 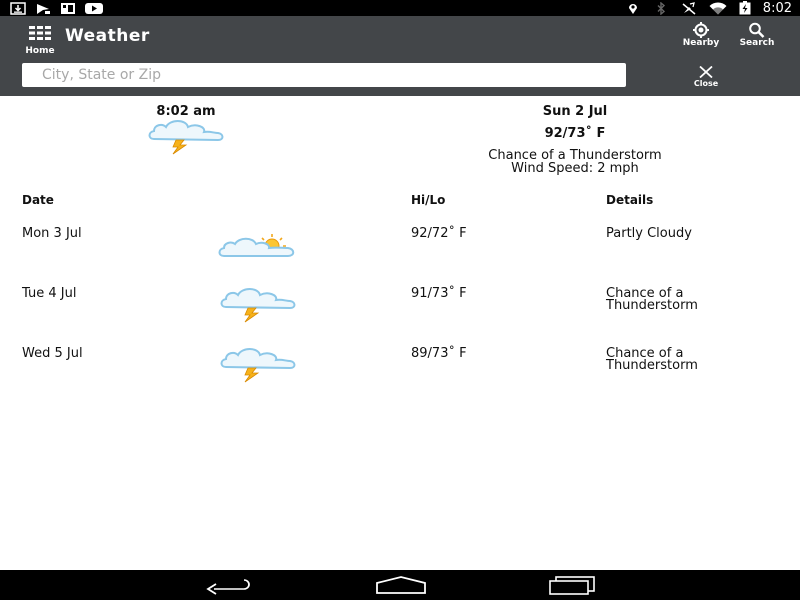 I want to click on back-icon, so click(x=228, y=585).